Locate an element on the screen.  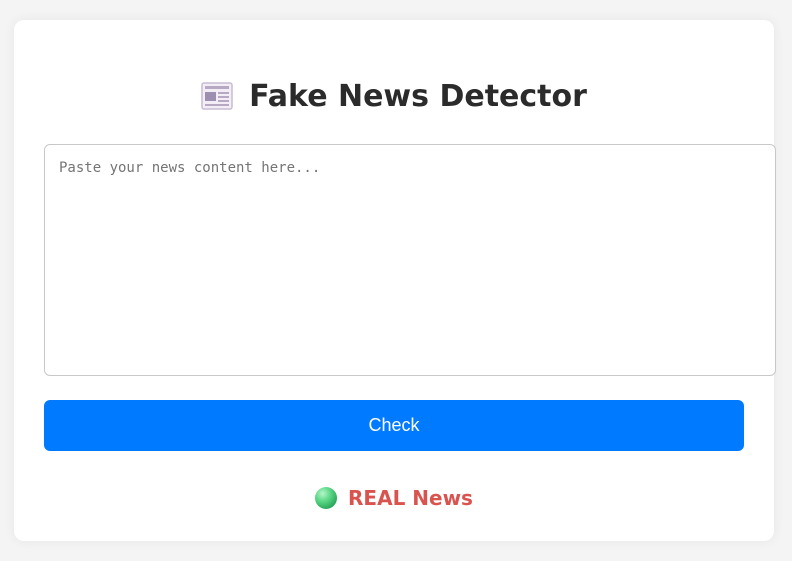
result-label: REAL News is located at coordinates (410, 498).